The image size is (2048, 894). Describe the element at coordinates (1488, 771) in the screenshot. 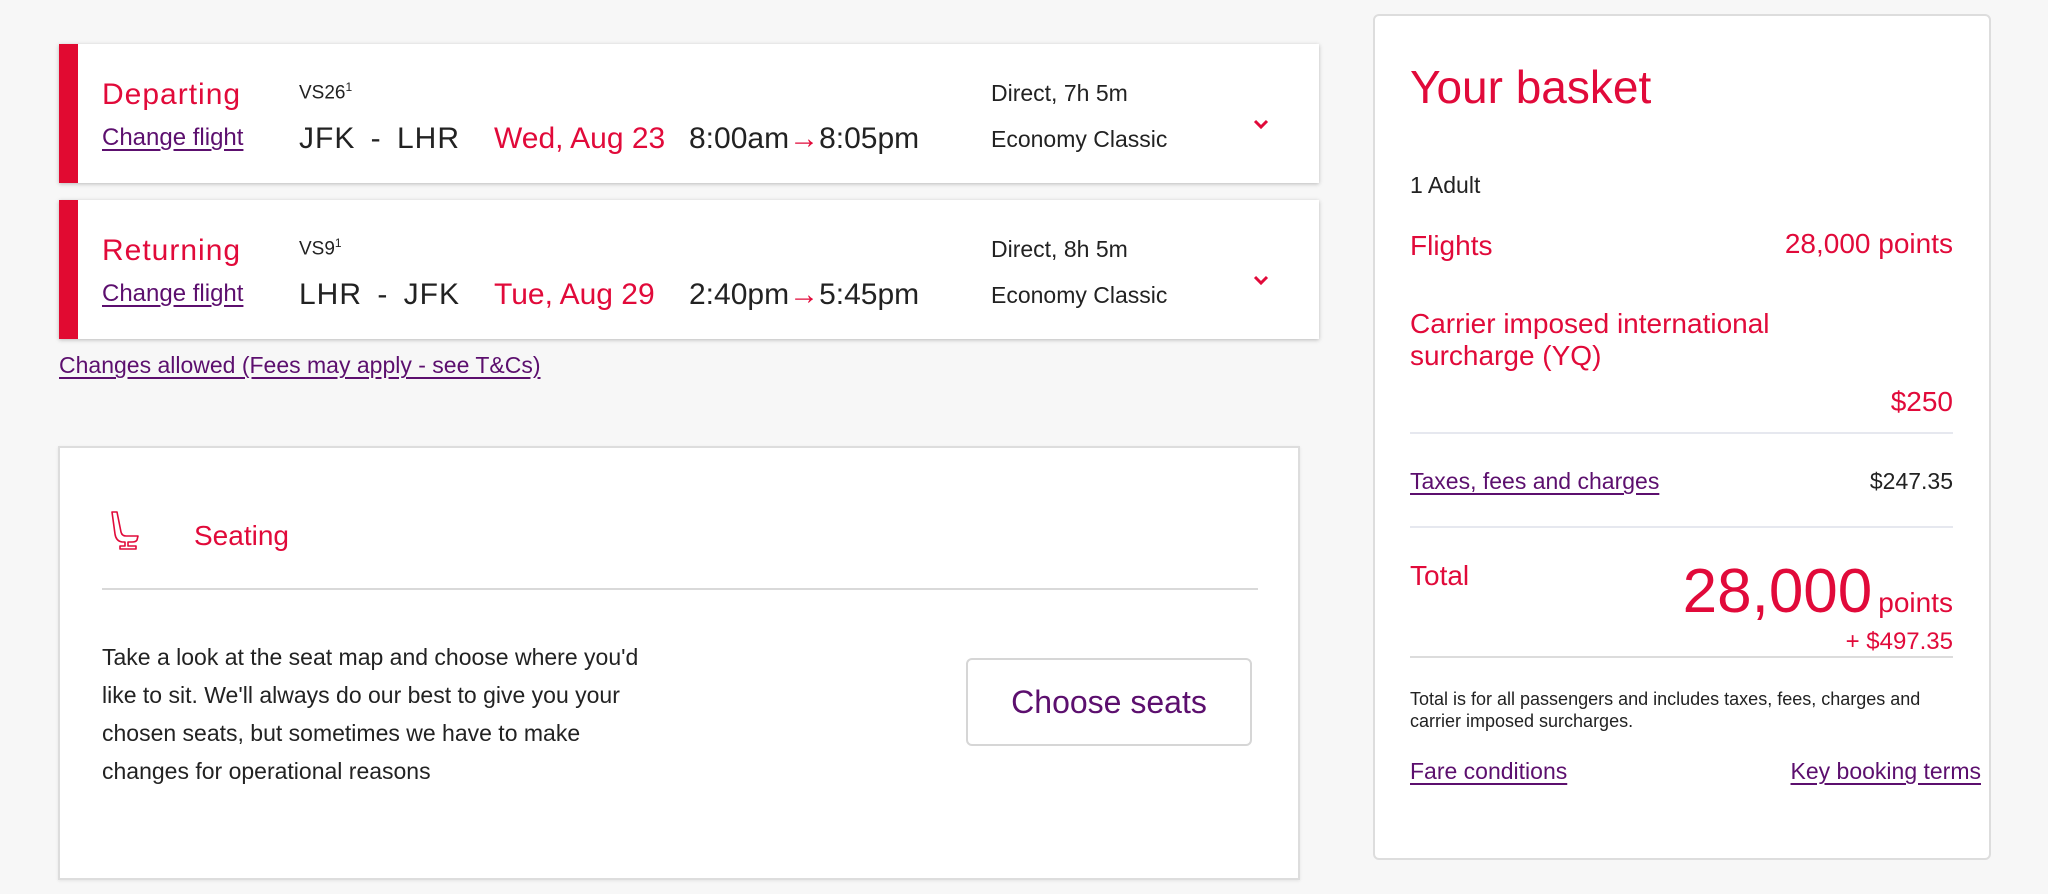

I see `fare-conditions-link: Fare conditions` at that location.